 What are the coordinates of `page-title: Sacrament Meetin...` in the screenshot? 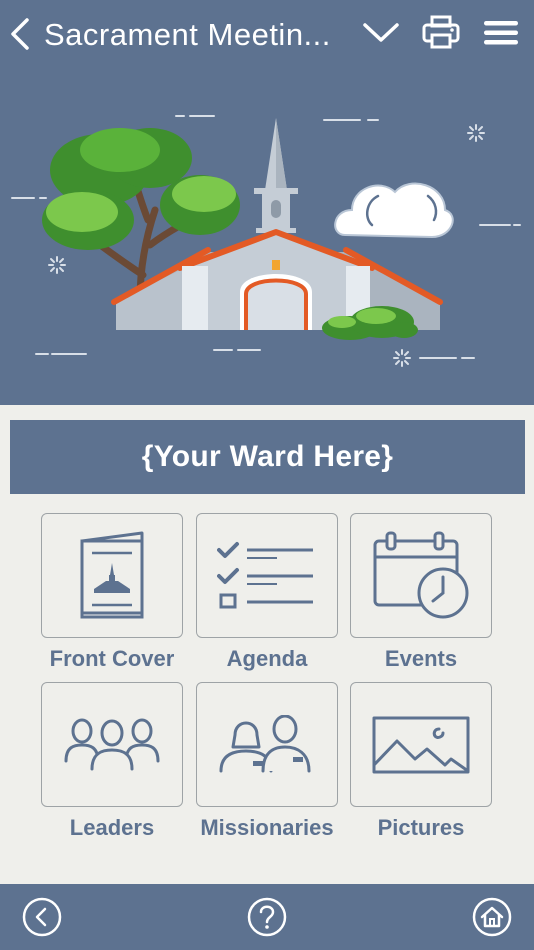 It's located at (187, 34).